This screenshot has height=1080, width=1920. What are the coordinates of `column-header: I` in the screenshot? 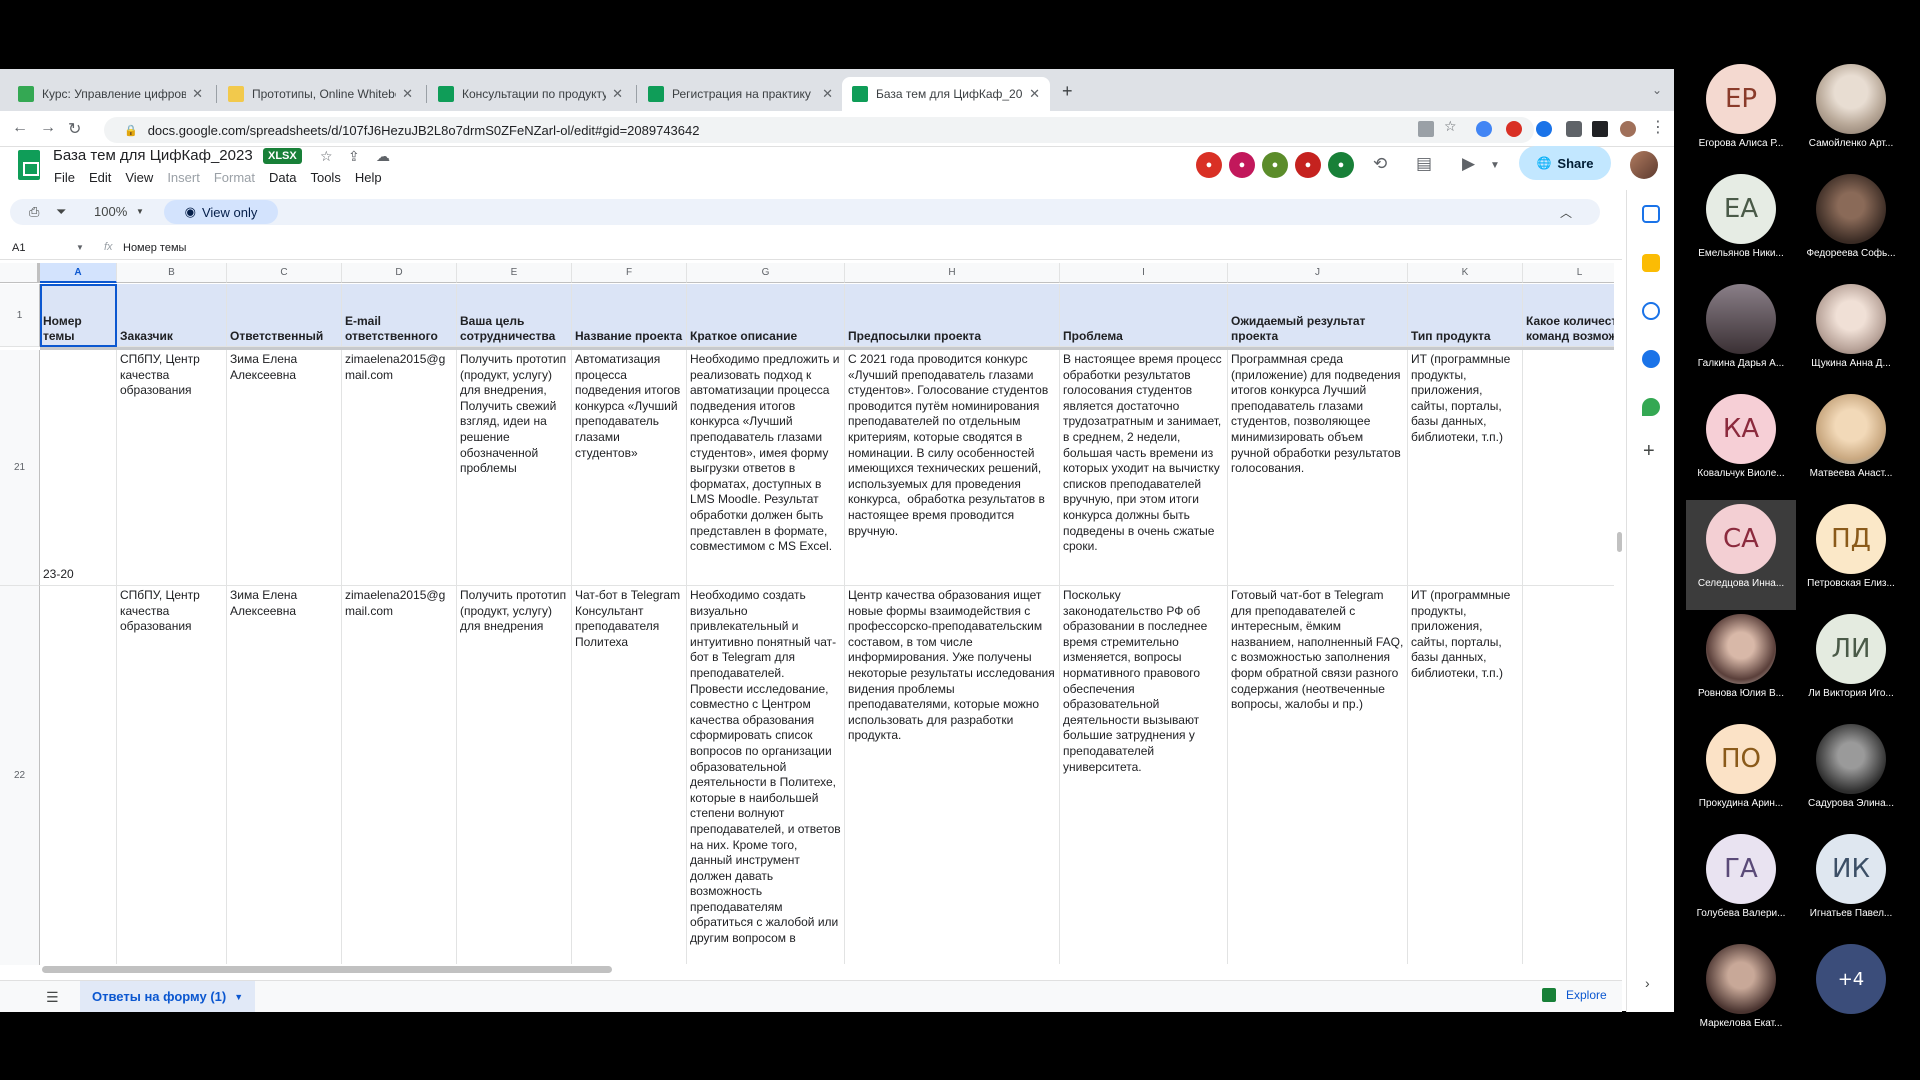 It's located at (1144, 273).